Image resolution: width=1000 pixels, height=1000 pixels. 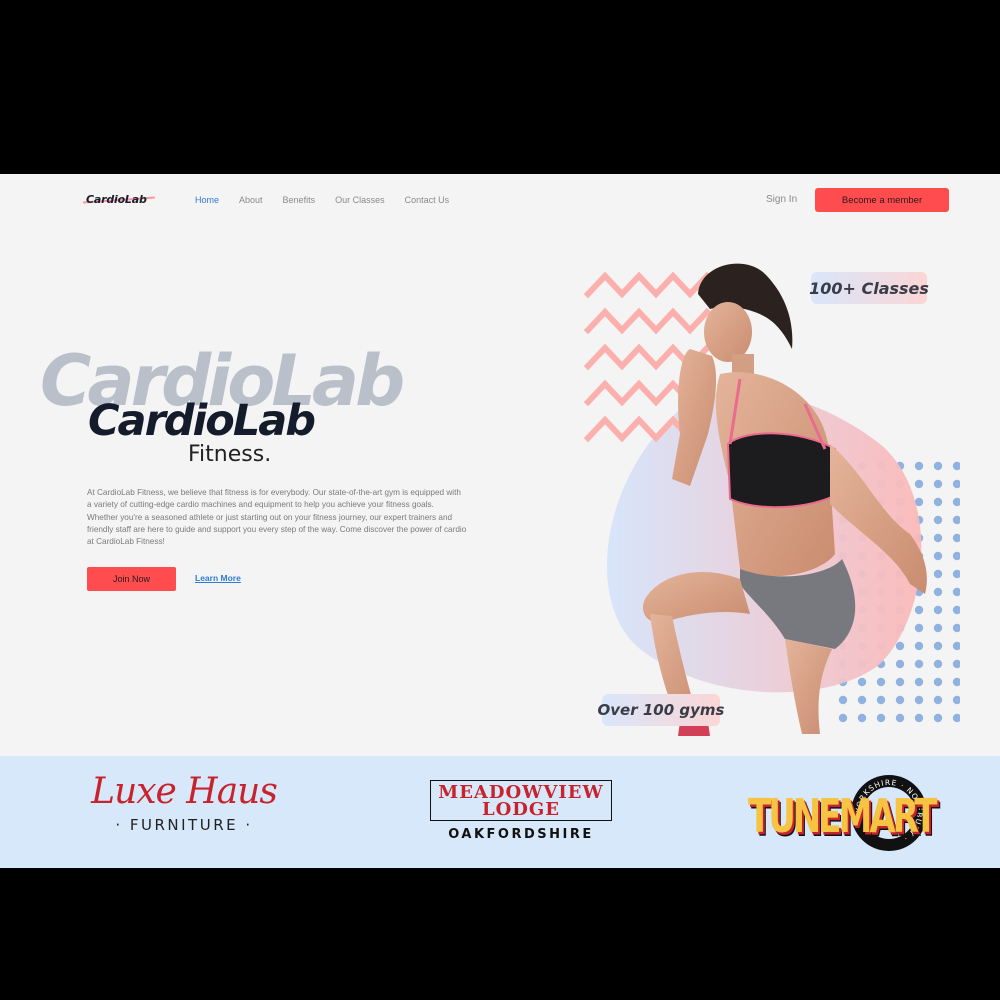 I want to click on join-now-button: Join Now, so click(x=131, y=579).